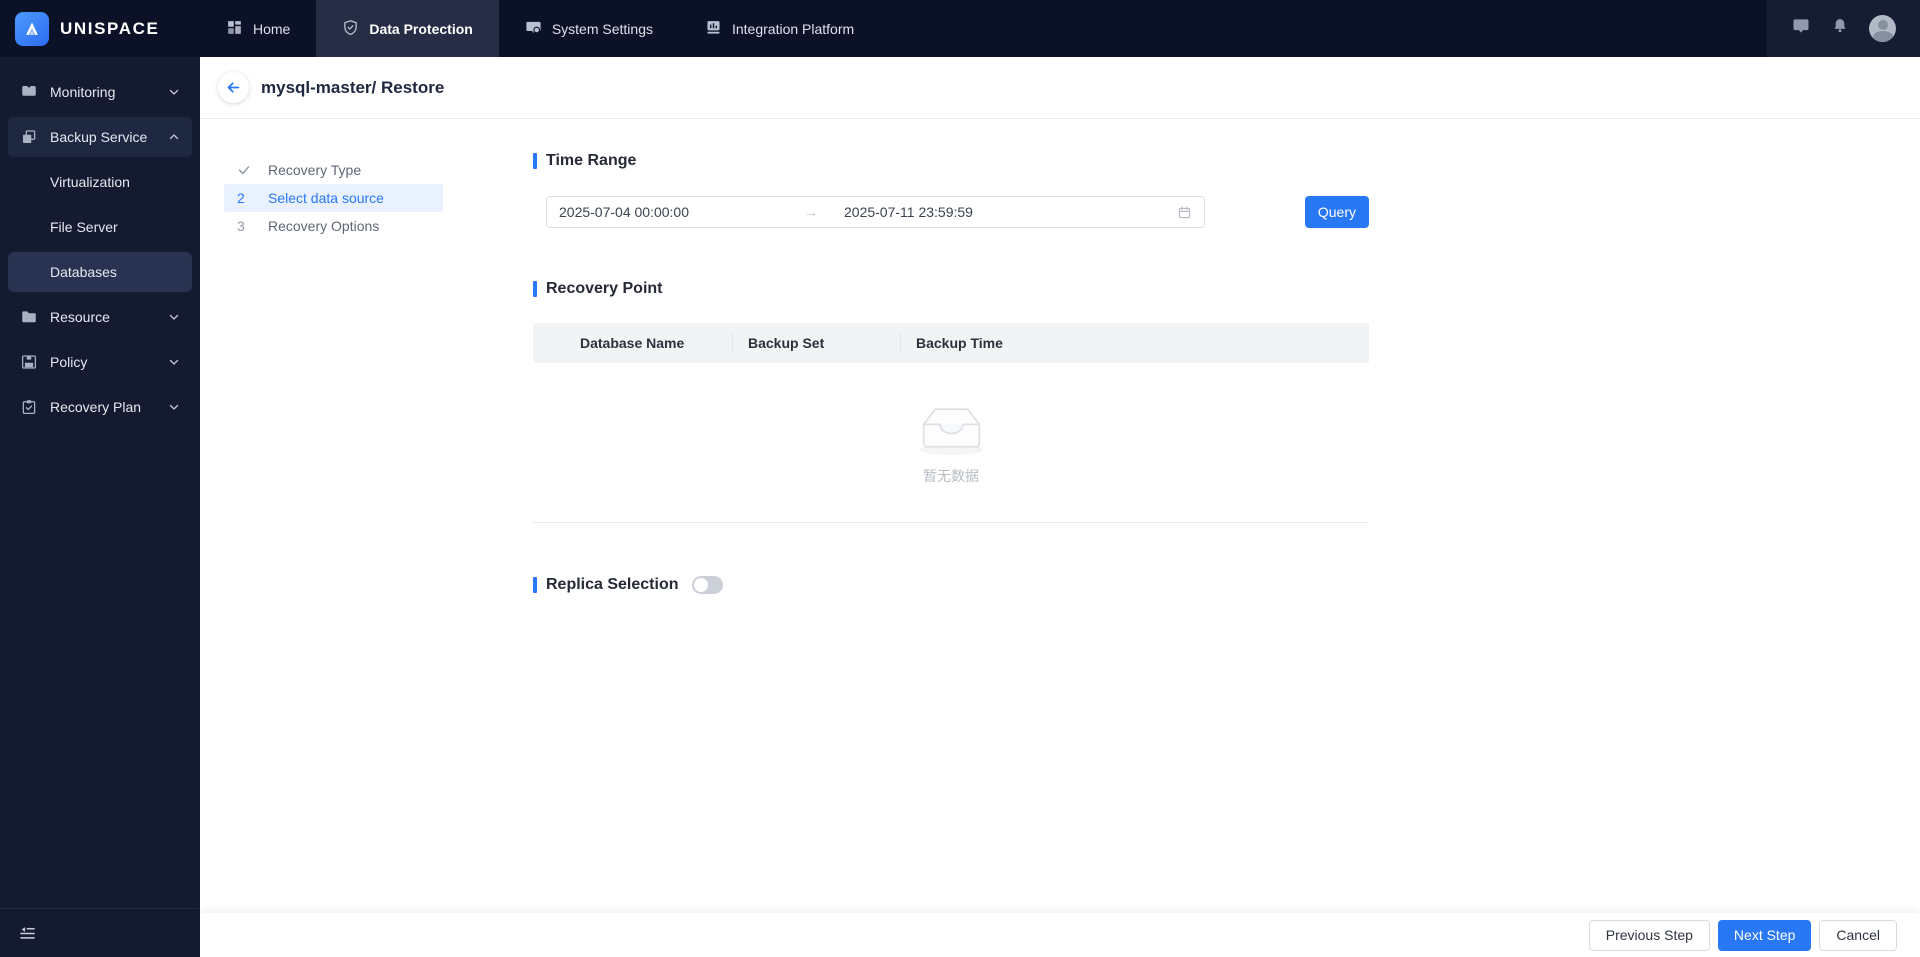 The height and width of the screenshot is (957, 1920). What do you see at coordinates (602, 28) in the screenshot?
I see `nav-tab-label: System Settings` at bounding box center [602, 28].